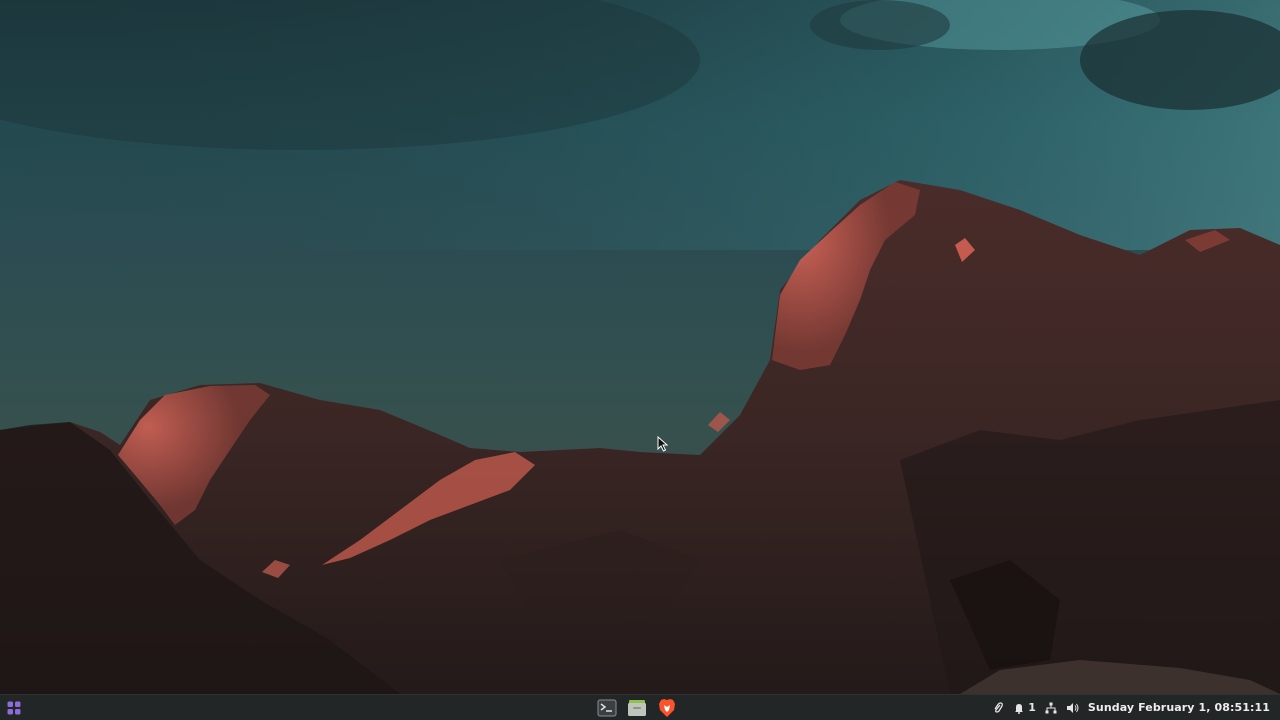 The image size is (1280, 720). Describe the element at coordinates (663, 444) in the screenshot. I see `mouse-cursor` at that location.